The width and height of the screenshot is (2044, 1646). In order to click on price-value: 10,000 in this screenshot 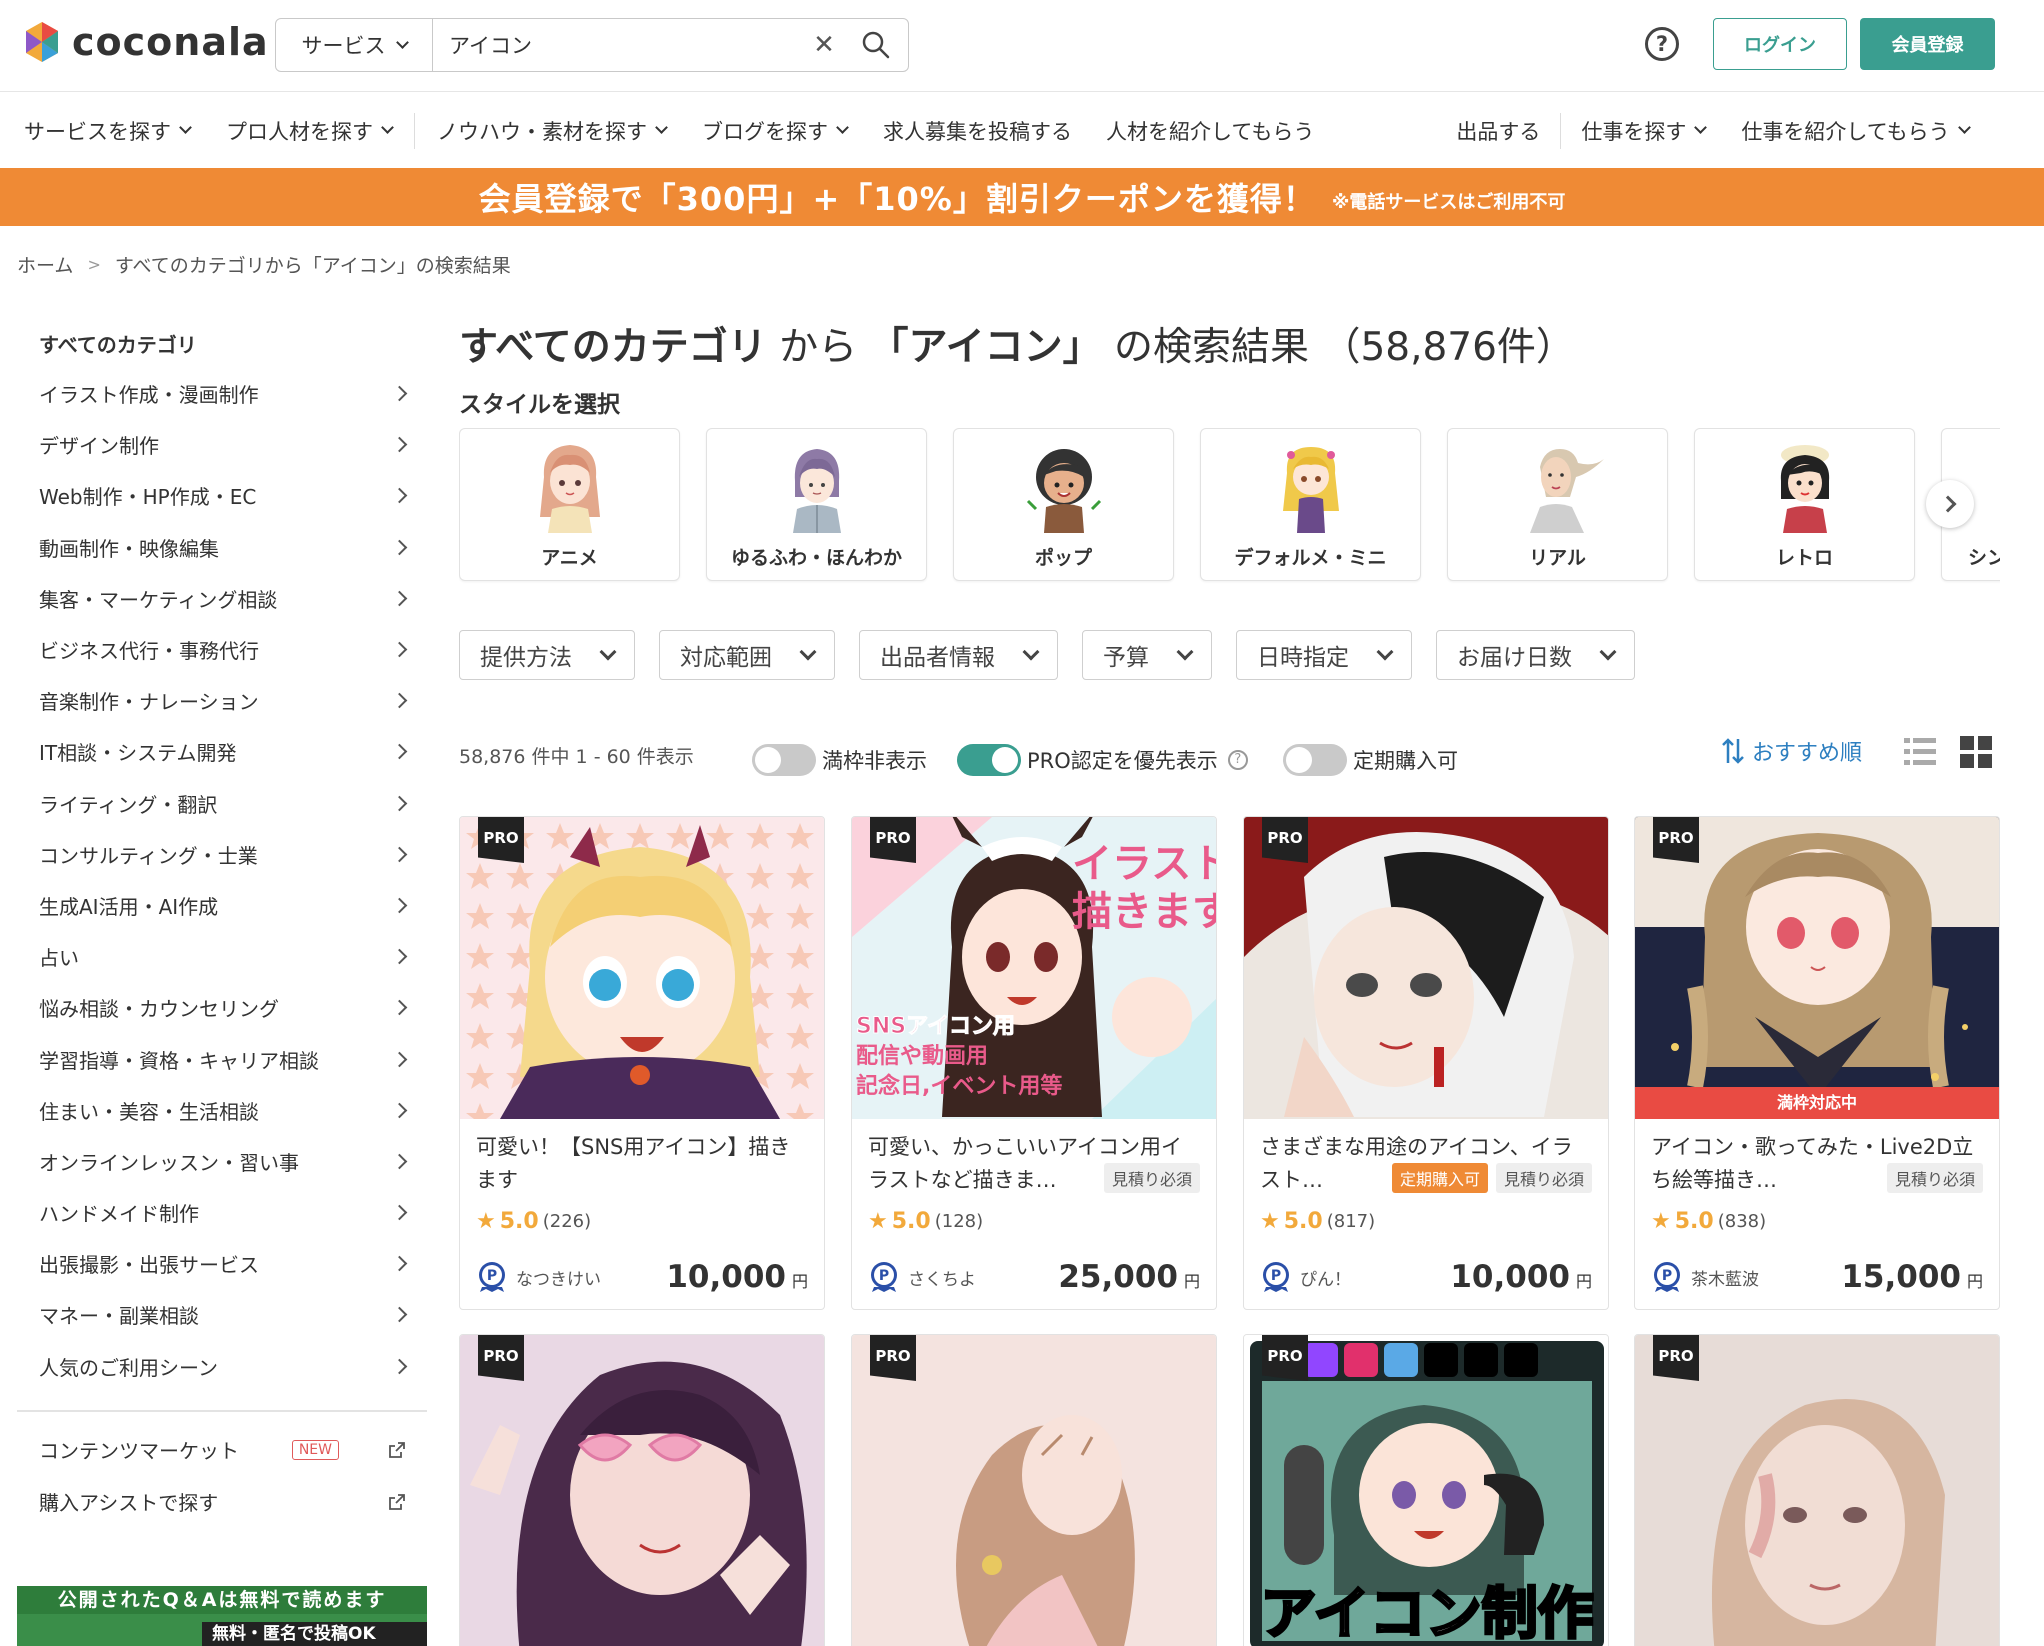, I will do `click(726, 1277)`.